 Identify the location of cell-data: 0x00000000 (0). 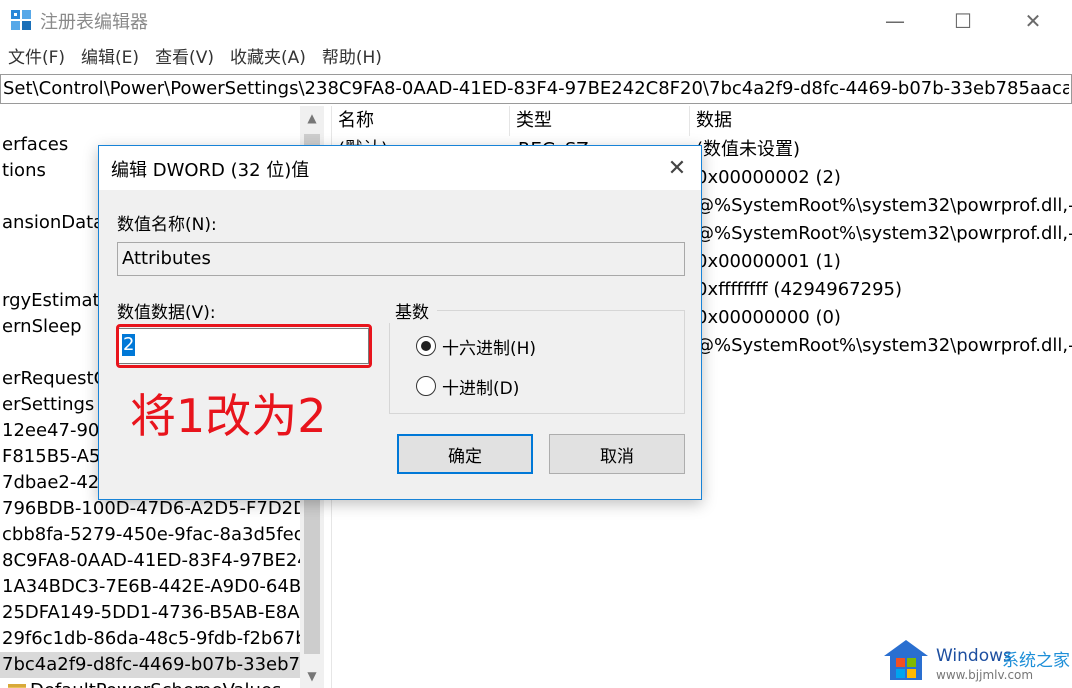
(768, 317).